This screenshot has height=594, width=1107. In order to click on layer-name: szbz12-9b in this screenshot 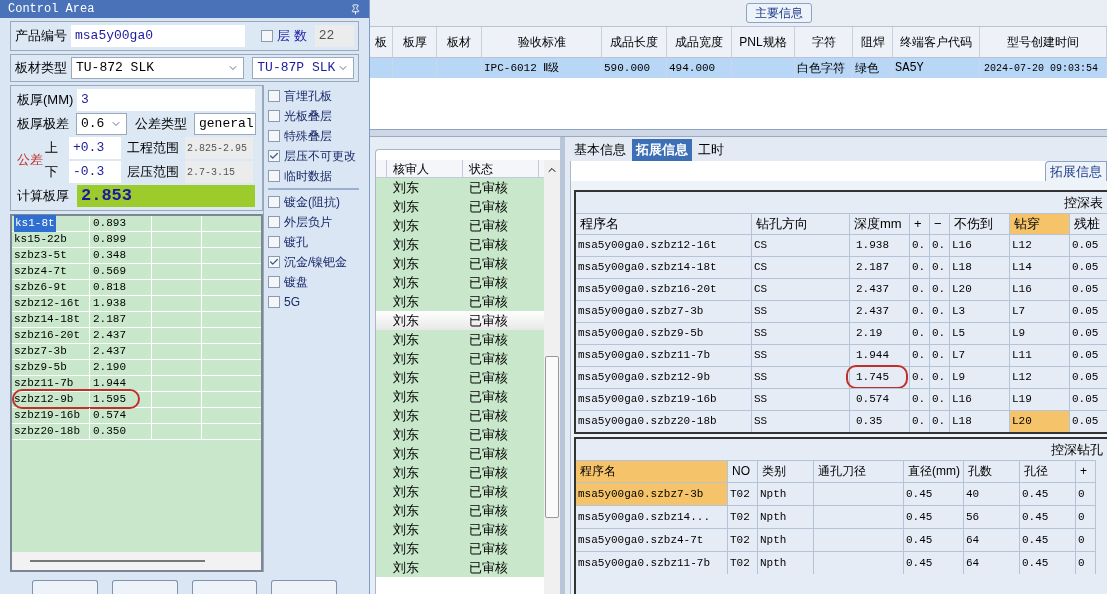, I will do `click(44, 399)`.